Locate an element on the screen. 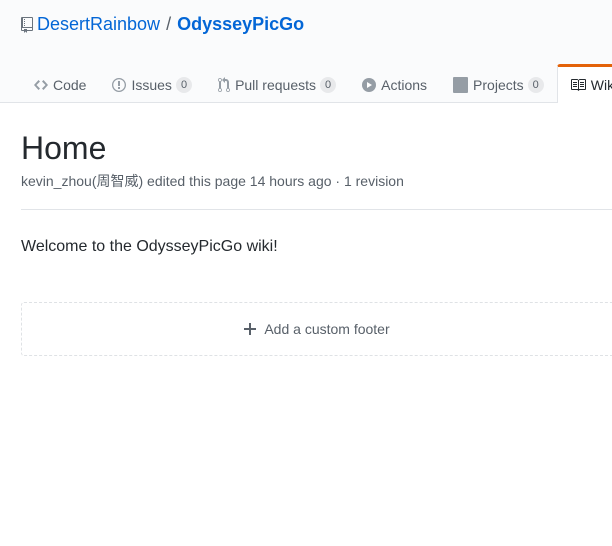  repo-icon is located at coordinates (27, 24).